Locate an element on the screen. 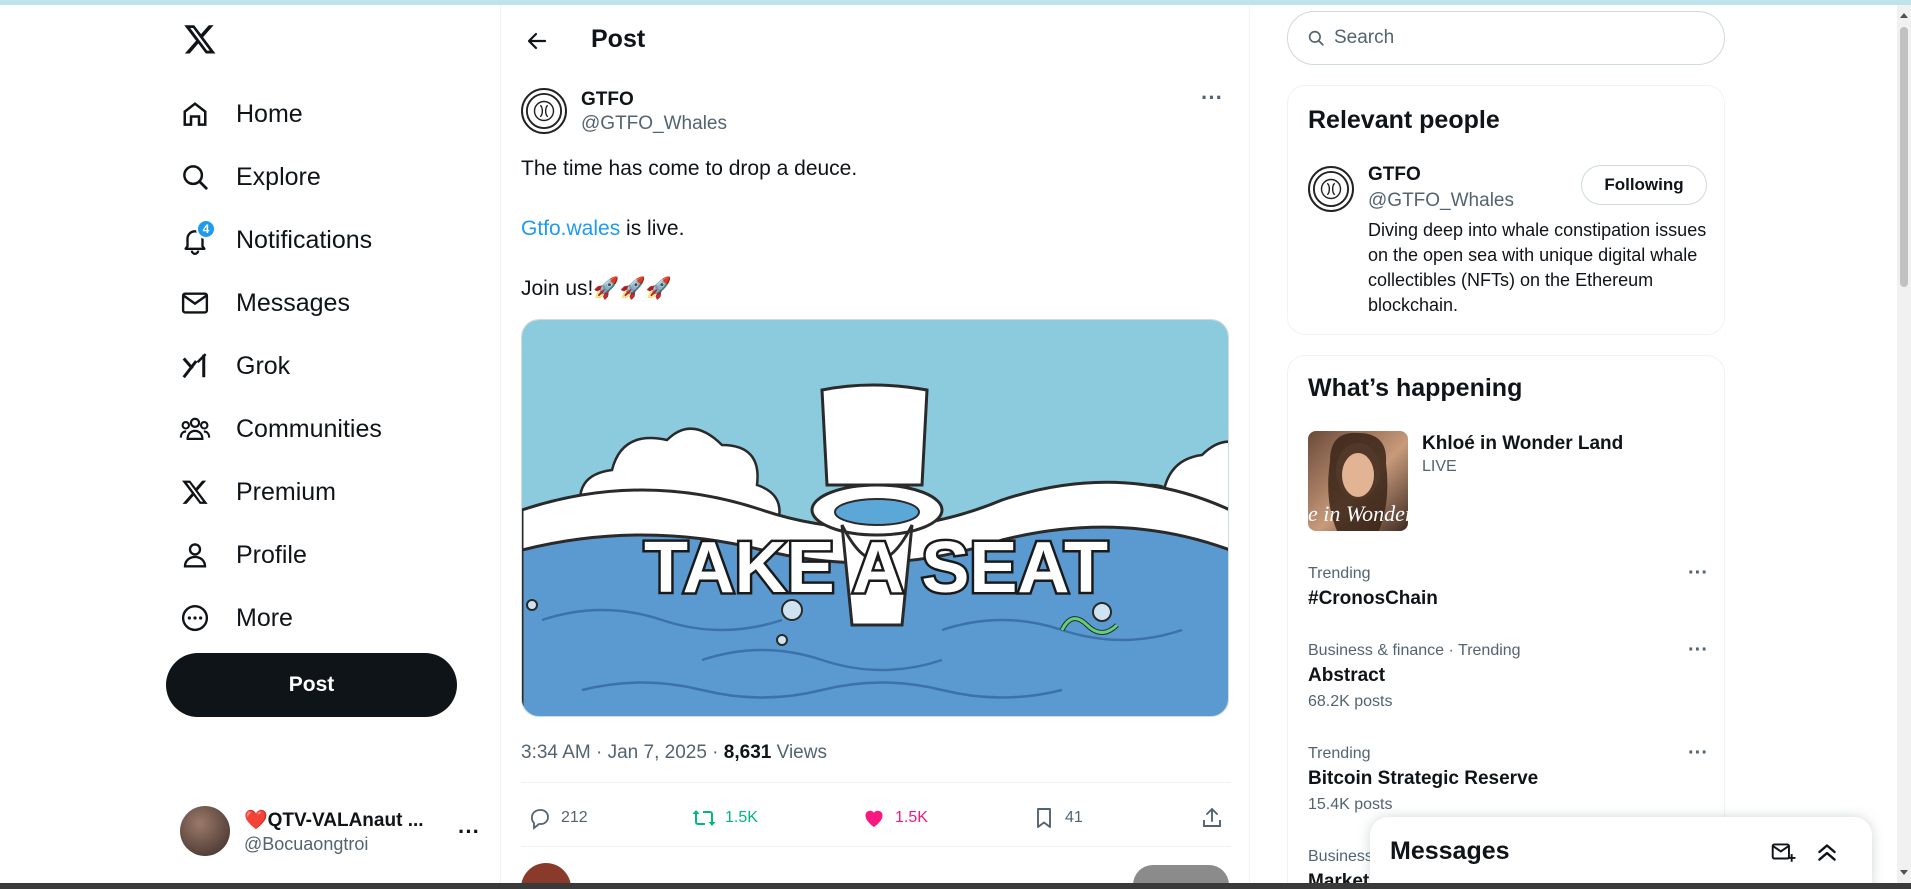 This screenshot has height=889, width=1911. envelope-icon is located at coordinates (195, 303).